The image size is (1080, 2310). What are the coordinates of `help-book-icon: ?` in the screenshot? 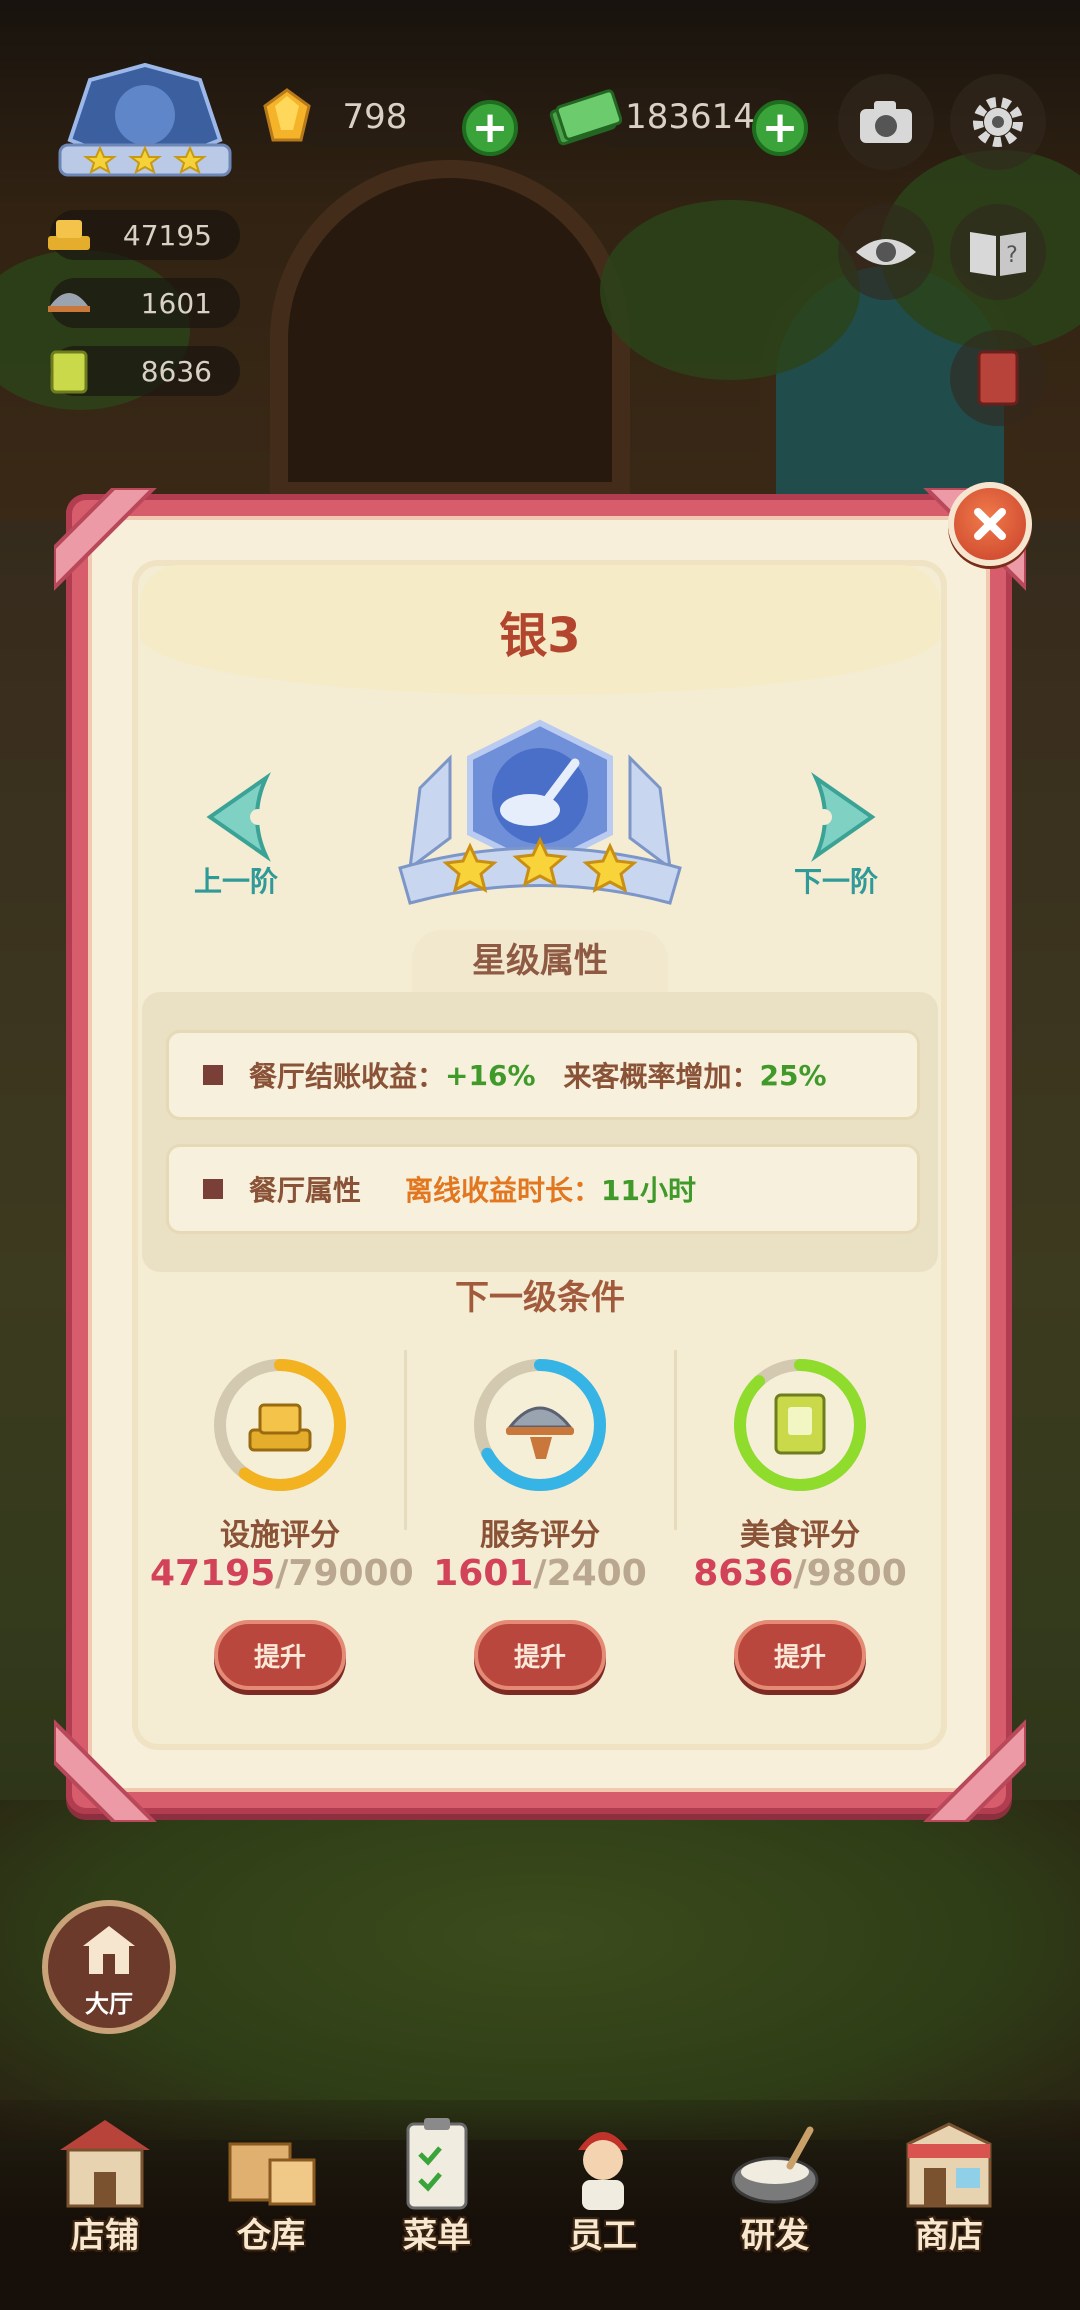 It's located at (998, 254).